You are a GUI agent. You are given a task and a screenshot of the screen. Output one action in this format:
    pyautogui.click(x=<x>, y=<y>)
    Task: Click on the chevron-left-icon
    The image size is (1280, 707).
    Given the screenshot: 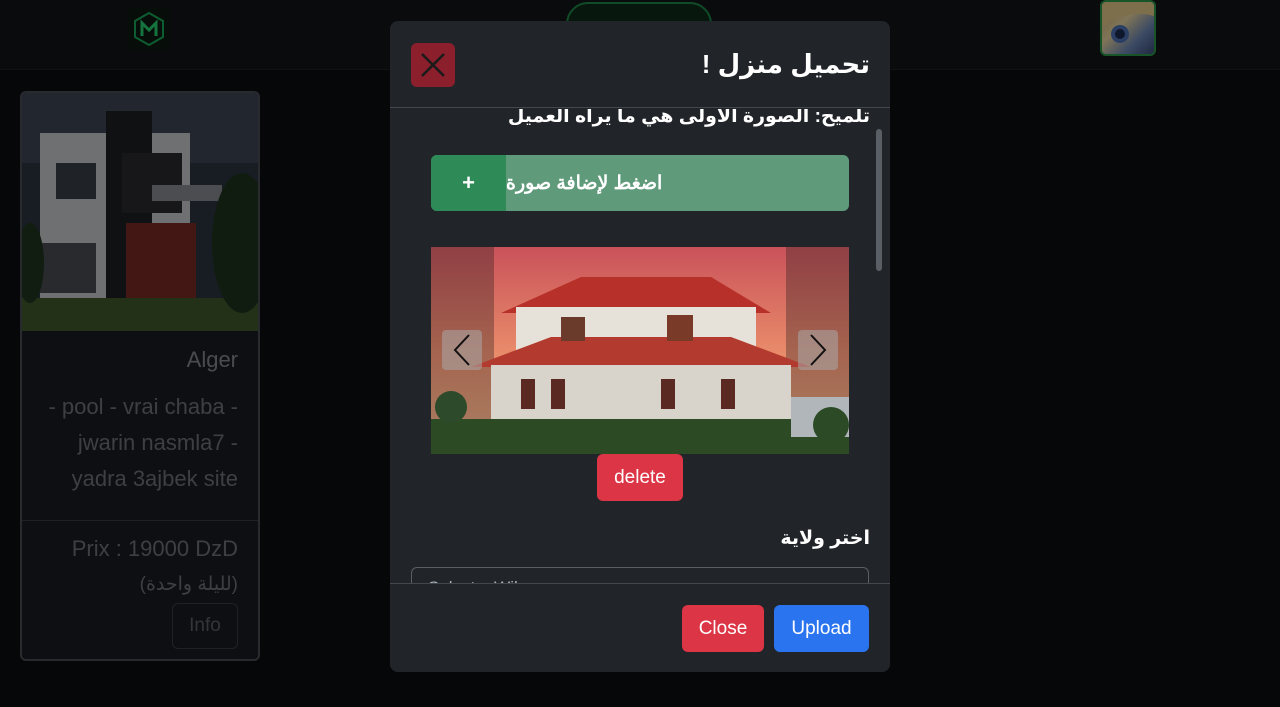 What is the action you would take?
    pyautogui.click(x=461, y=350)
    